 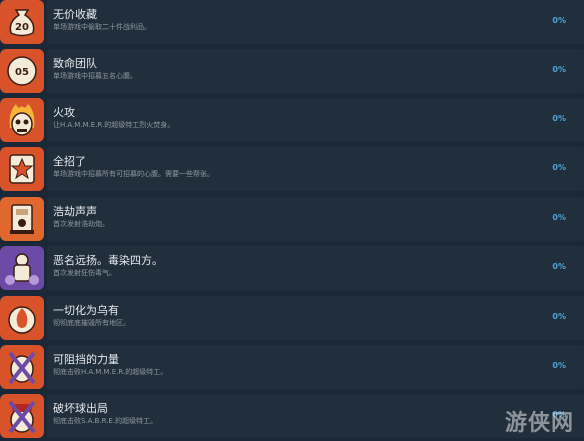 What do you see at coordinates (315, 268) in the screenshot?
I see `achievement-panel: 恶名远扬。毒染四方。 首次发射狂伤毒气。 0%` at bounding box center [315, 268].